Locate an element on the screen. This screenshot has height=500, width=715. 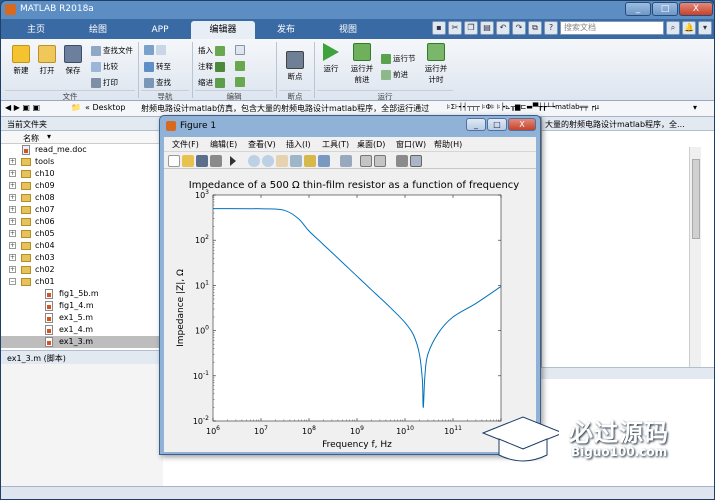
list-item: ex1_3.m is located at coordinates (82, 342).